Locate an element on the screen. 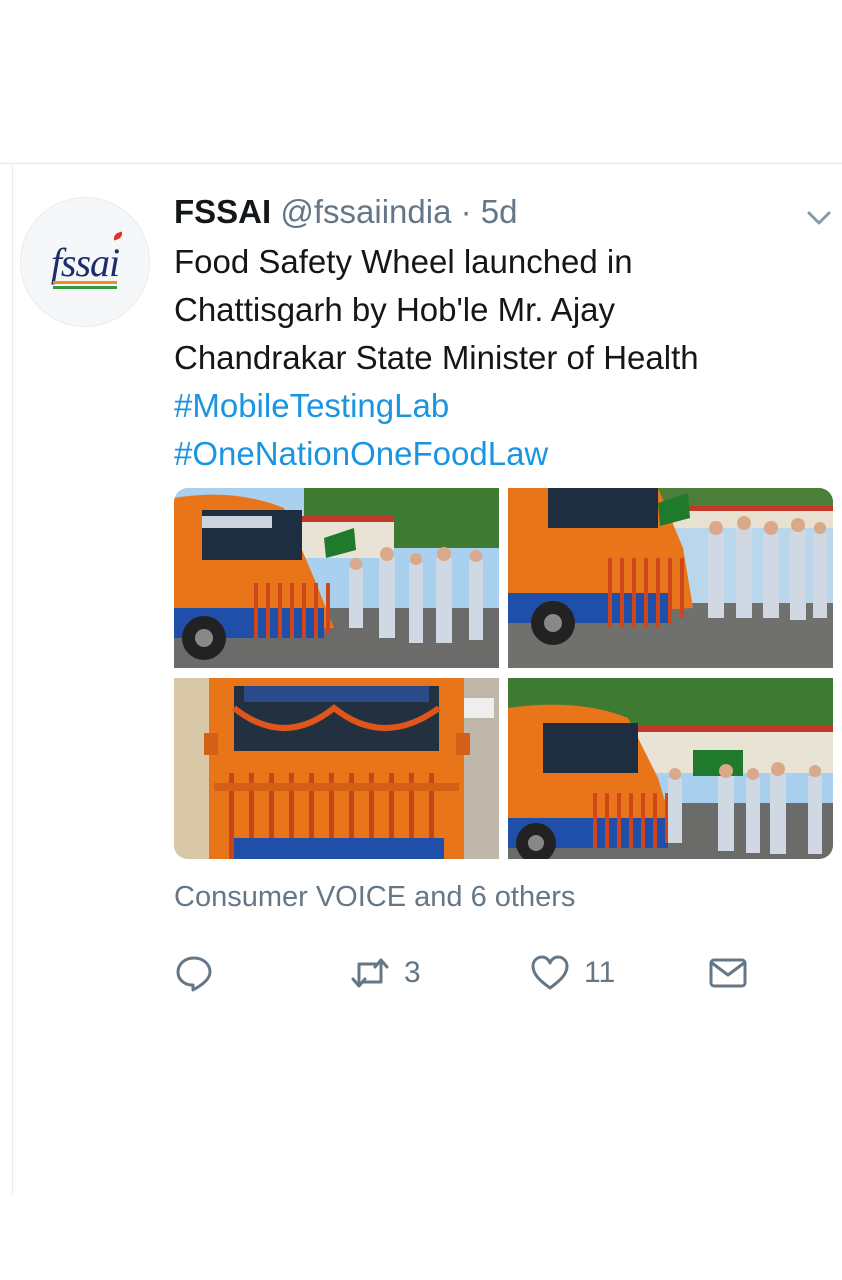 The width and height of the screenshot is (842, 1280). logo-text: fssai is located at coordinates (85, 262).